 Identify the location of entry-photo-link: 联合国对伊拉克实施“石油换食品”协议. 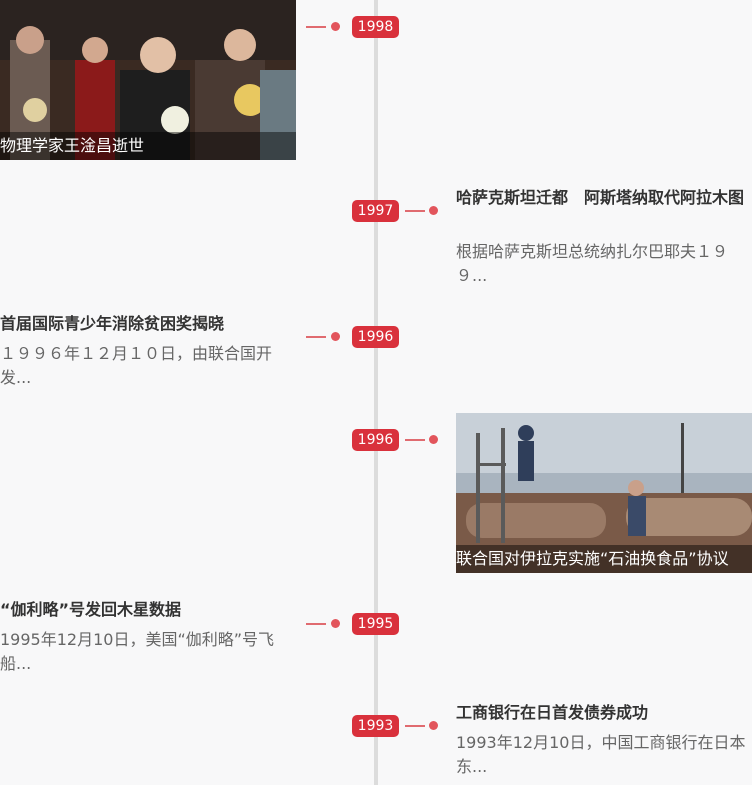
(604, 493).